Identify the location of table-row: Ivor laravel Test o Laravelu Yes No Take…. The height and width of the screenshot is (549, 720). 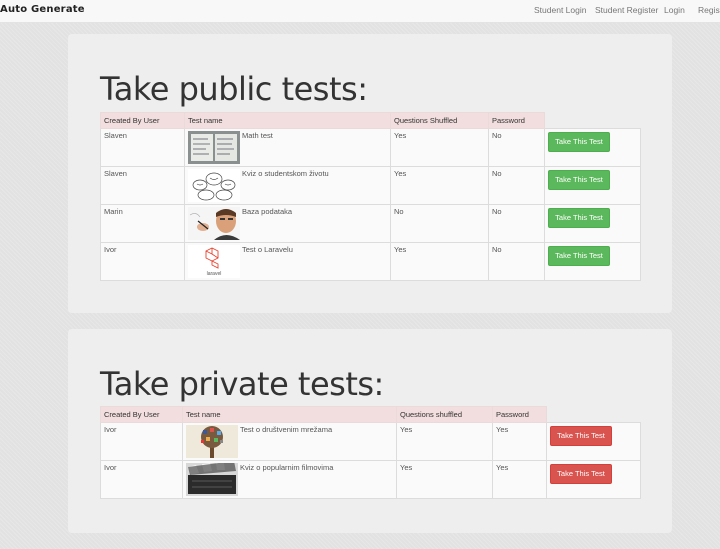
(370, 261).